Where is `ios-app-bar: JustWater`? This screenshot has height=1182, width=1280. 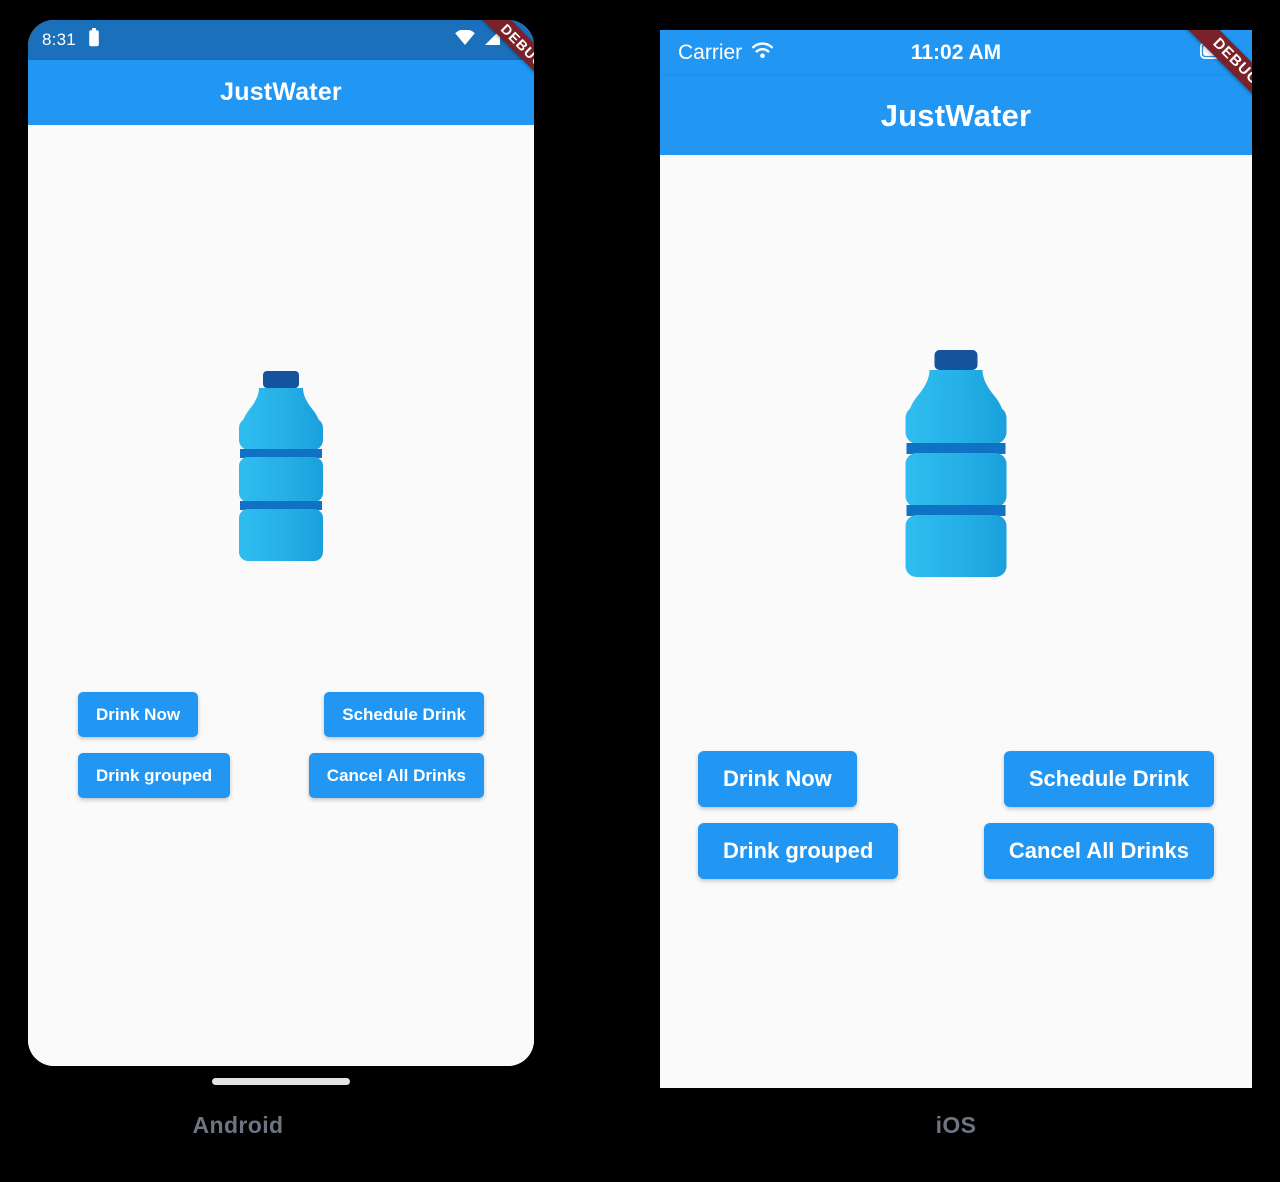
ios-app-bar: JustWater is located at coordinates (956, 115).